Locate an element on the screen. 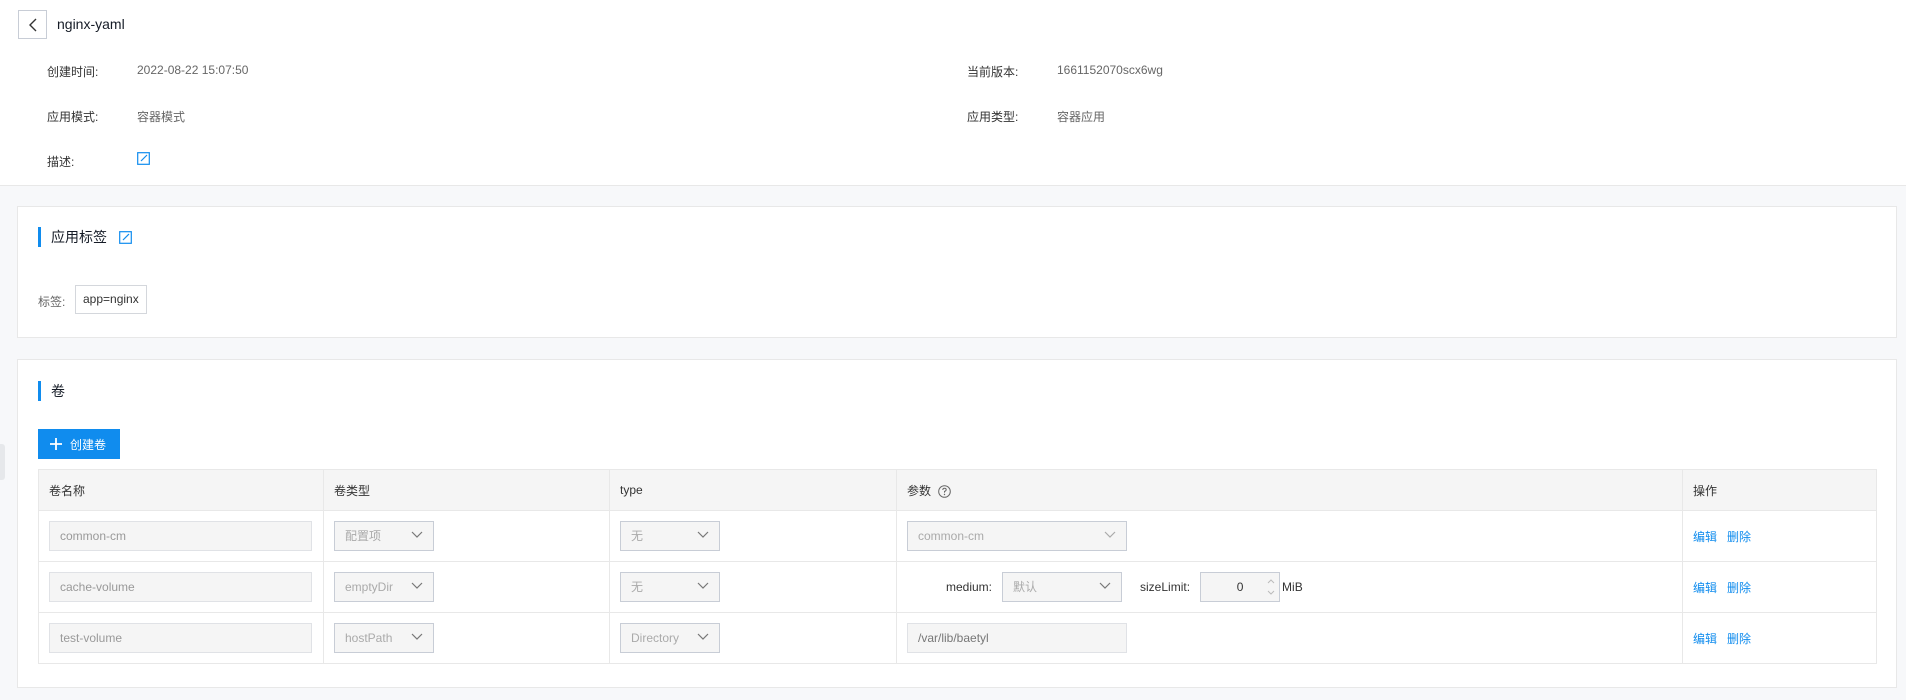 The height and width of the screenshot is (700, 1906). labels-section-title: 应用标签 is located at coordinates (85, 237).